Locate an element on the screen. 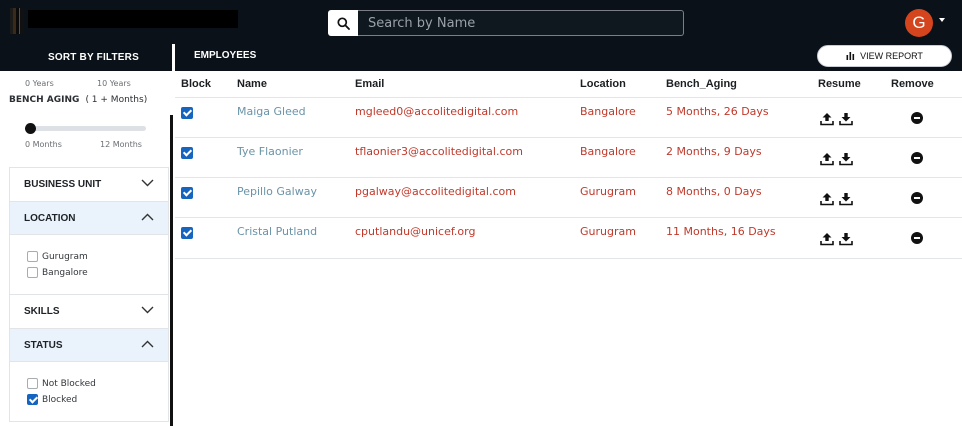  logo-text-redacted is located at coordinates (133, 19).